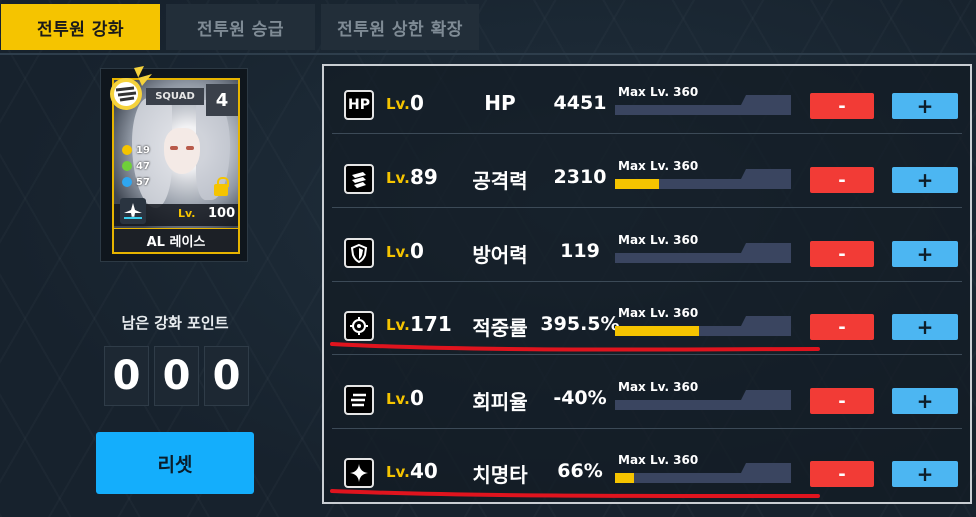 The image size is (976, 517). Describe the element at coordinates (190, 148) in the screenshot. I see `portrait-eye-right` at that location.